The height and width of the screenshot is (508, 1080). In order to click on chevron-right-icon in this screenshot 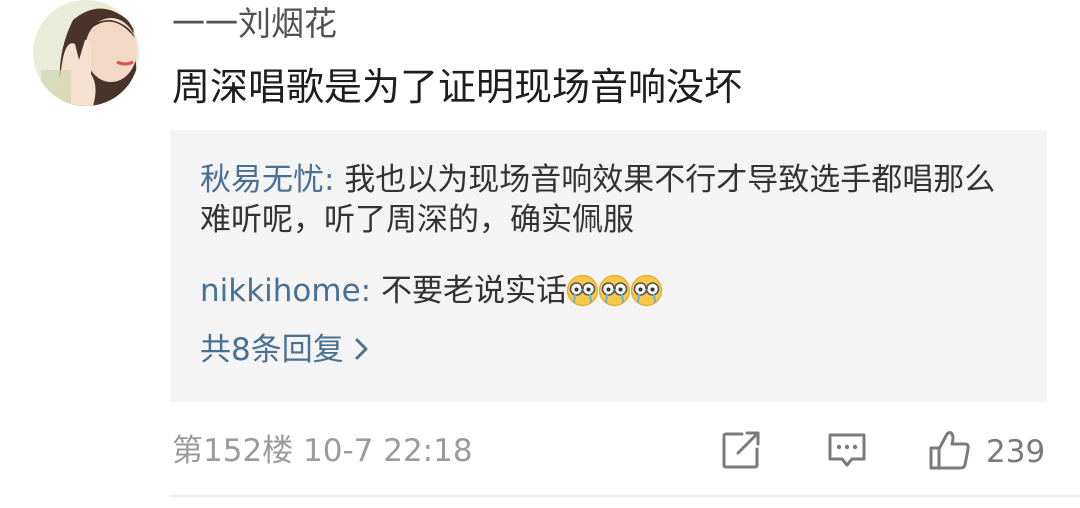, I will do `click(362, 352)`.